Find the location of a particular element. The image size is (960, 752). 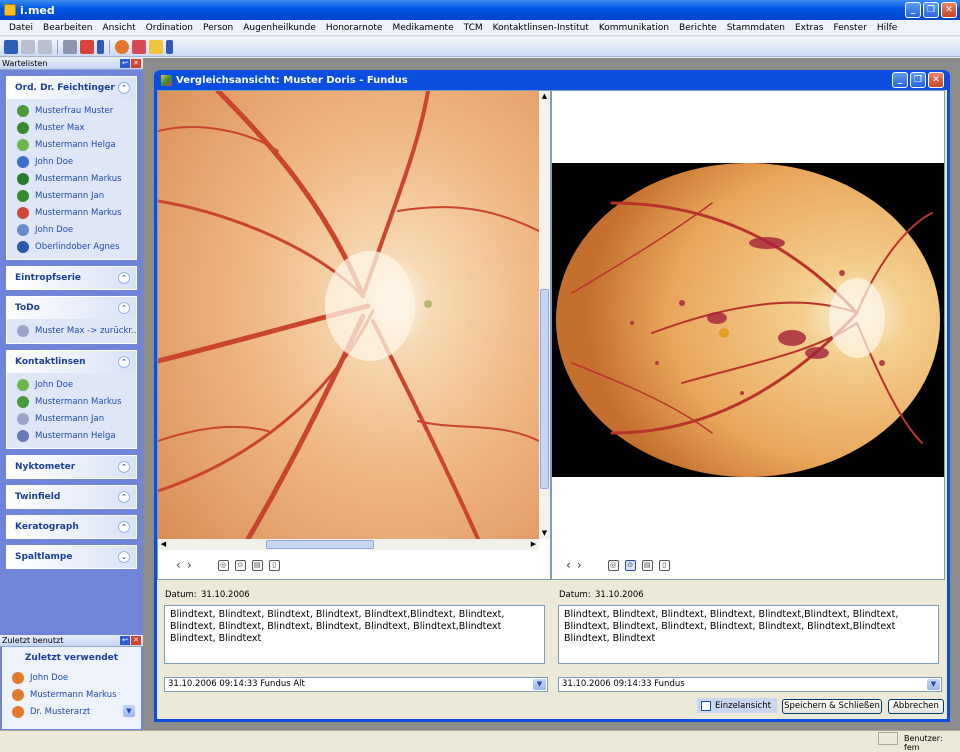

menu-ordination: Ordination is located at coordinates (169, 28).